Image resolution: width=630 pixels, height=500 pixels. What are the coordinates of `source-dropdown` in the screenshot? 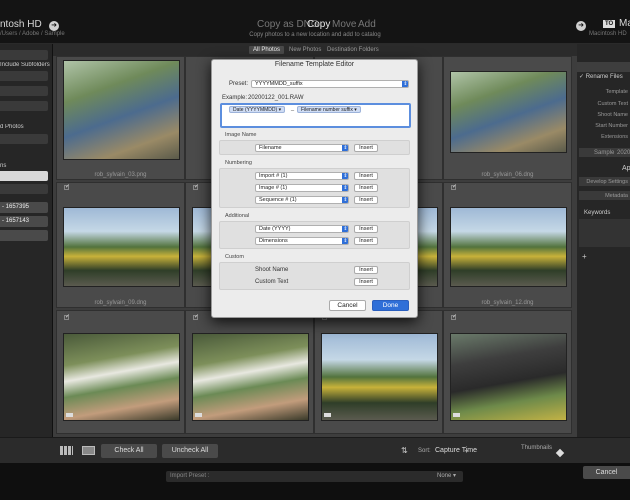 It's located at (24, 55).